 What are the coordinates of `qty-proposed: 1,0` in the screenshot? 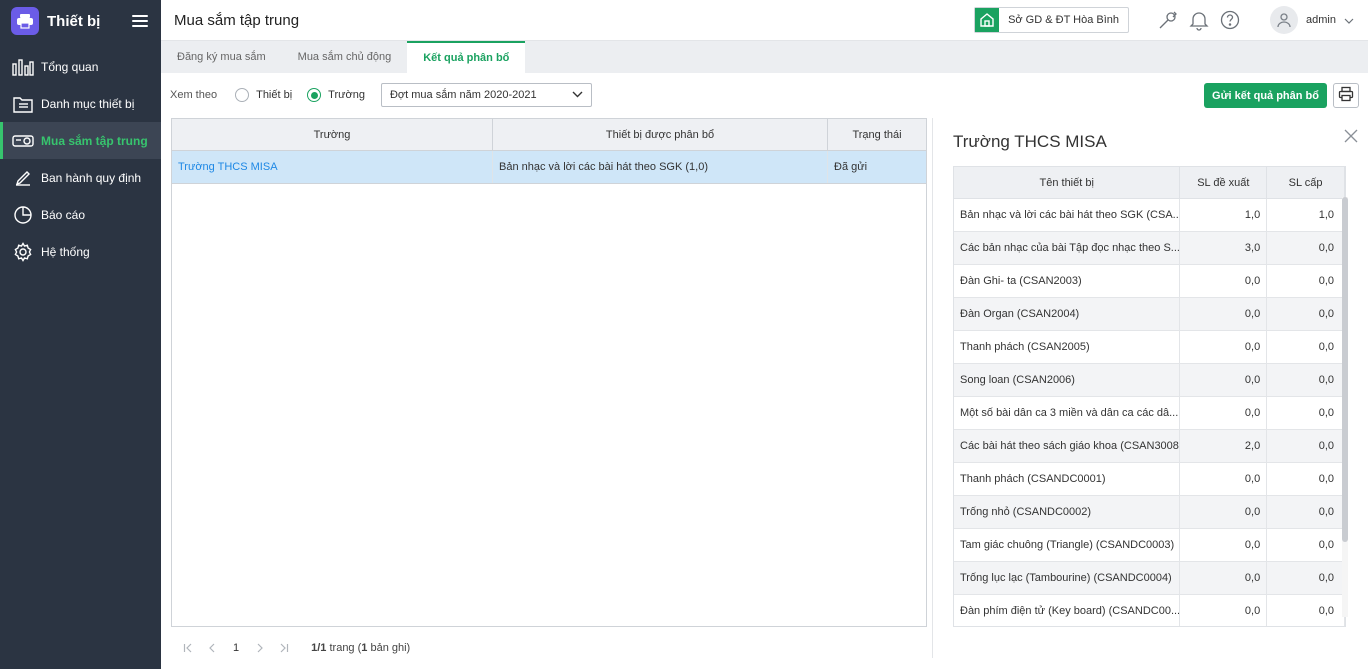 It's located at (1224, 215).